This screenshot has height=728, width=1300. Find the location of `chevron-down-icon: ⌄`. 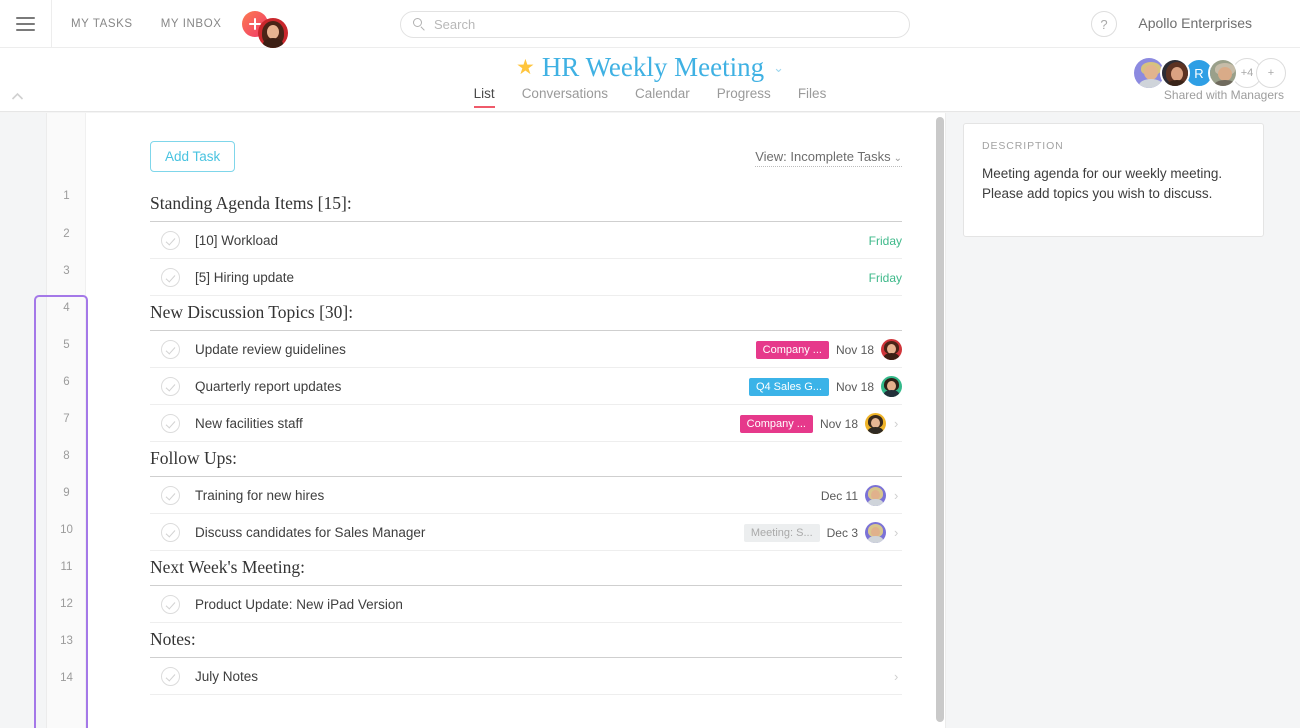

chevron-down-icon: ⌄ is located at coordinates (778, 68).